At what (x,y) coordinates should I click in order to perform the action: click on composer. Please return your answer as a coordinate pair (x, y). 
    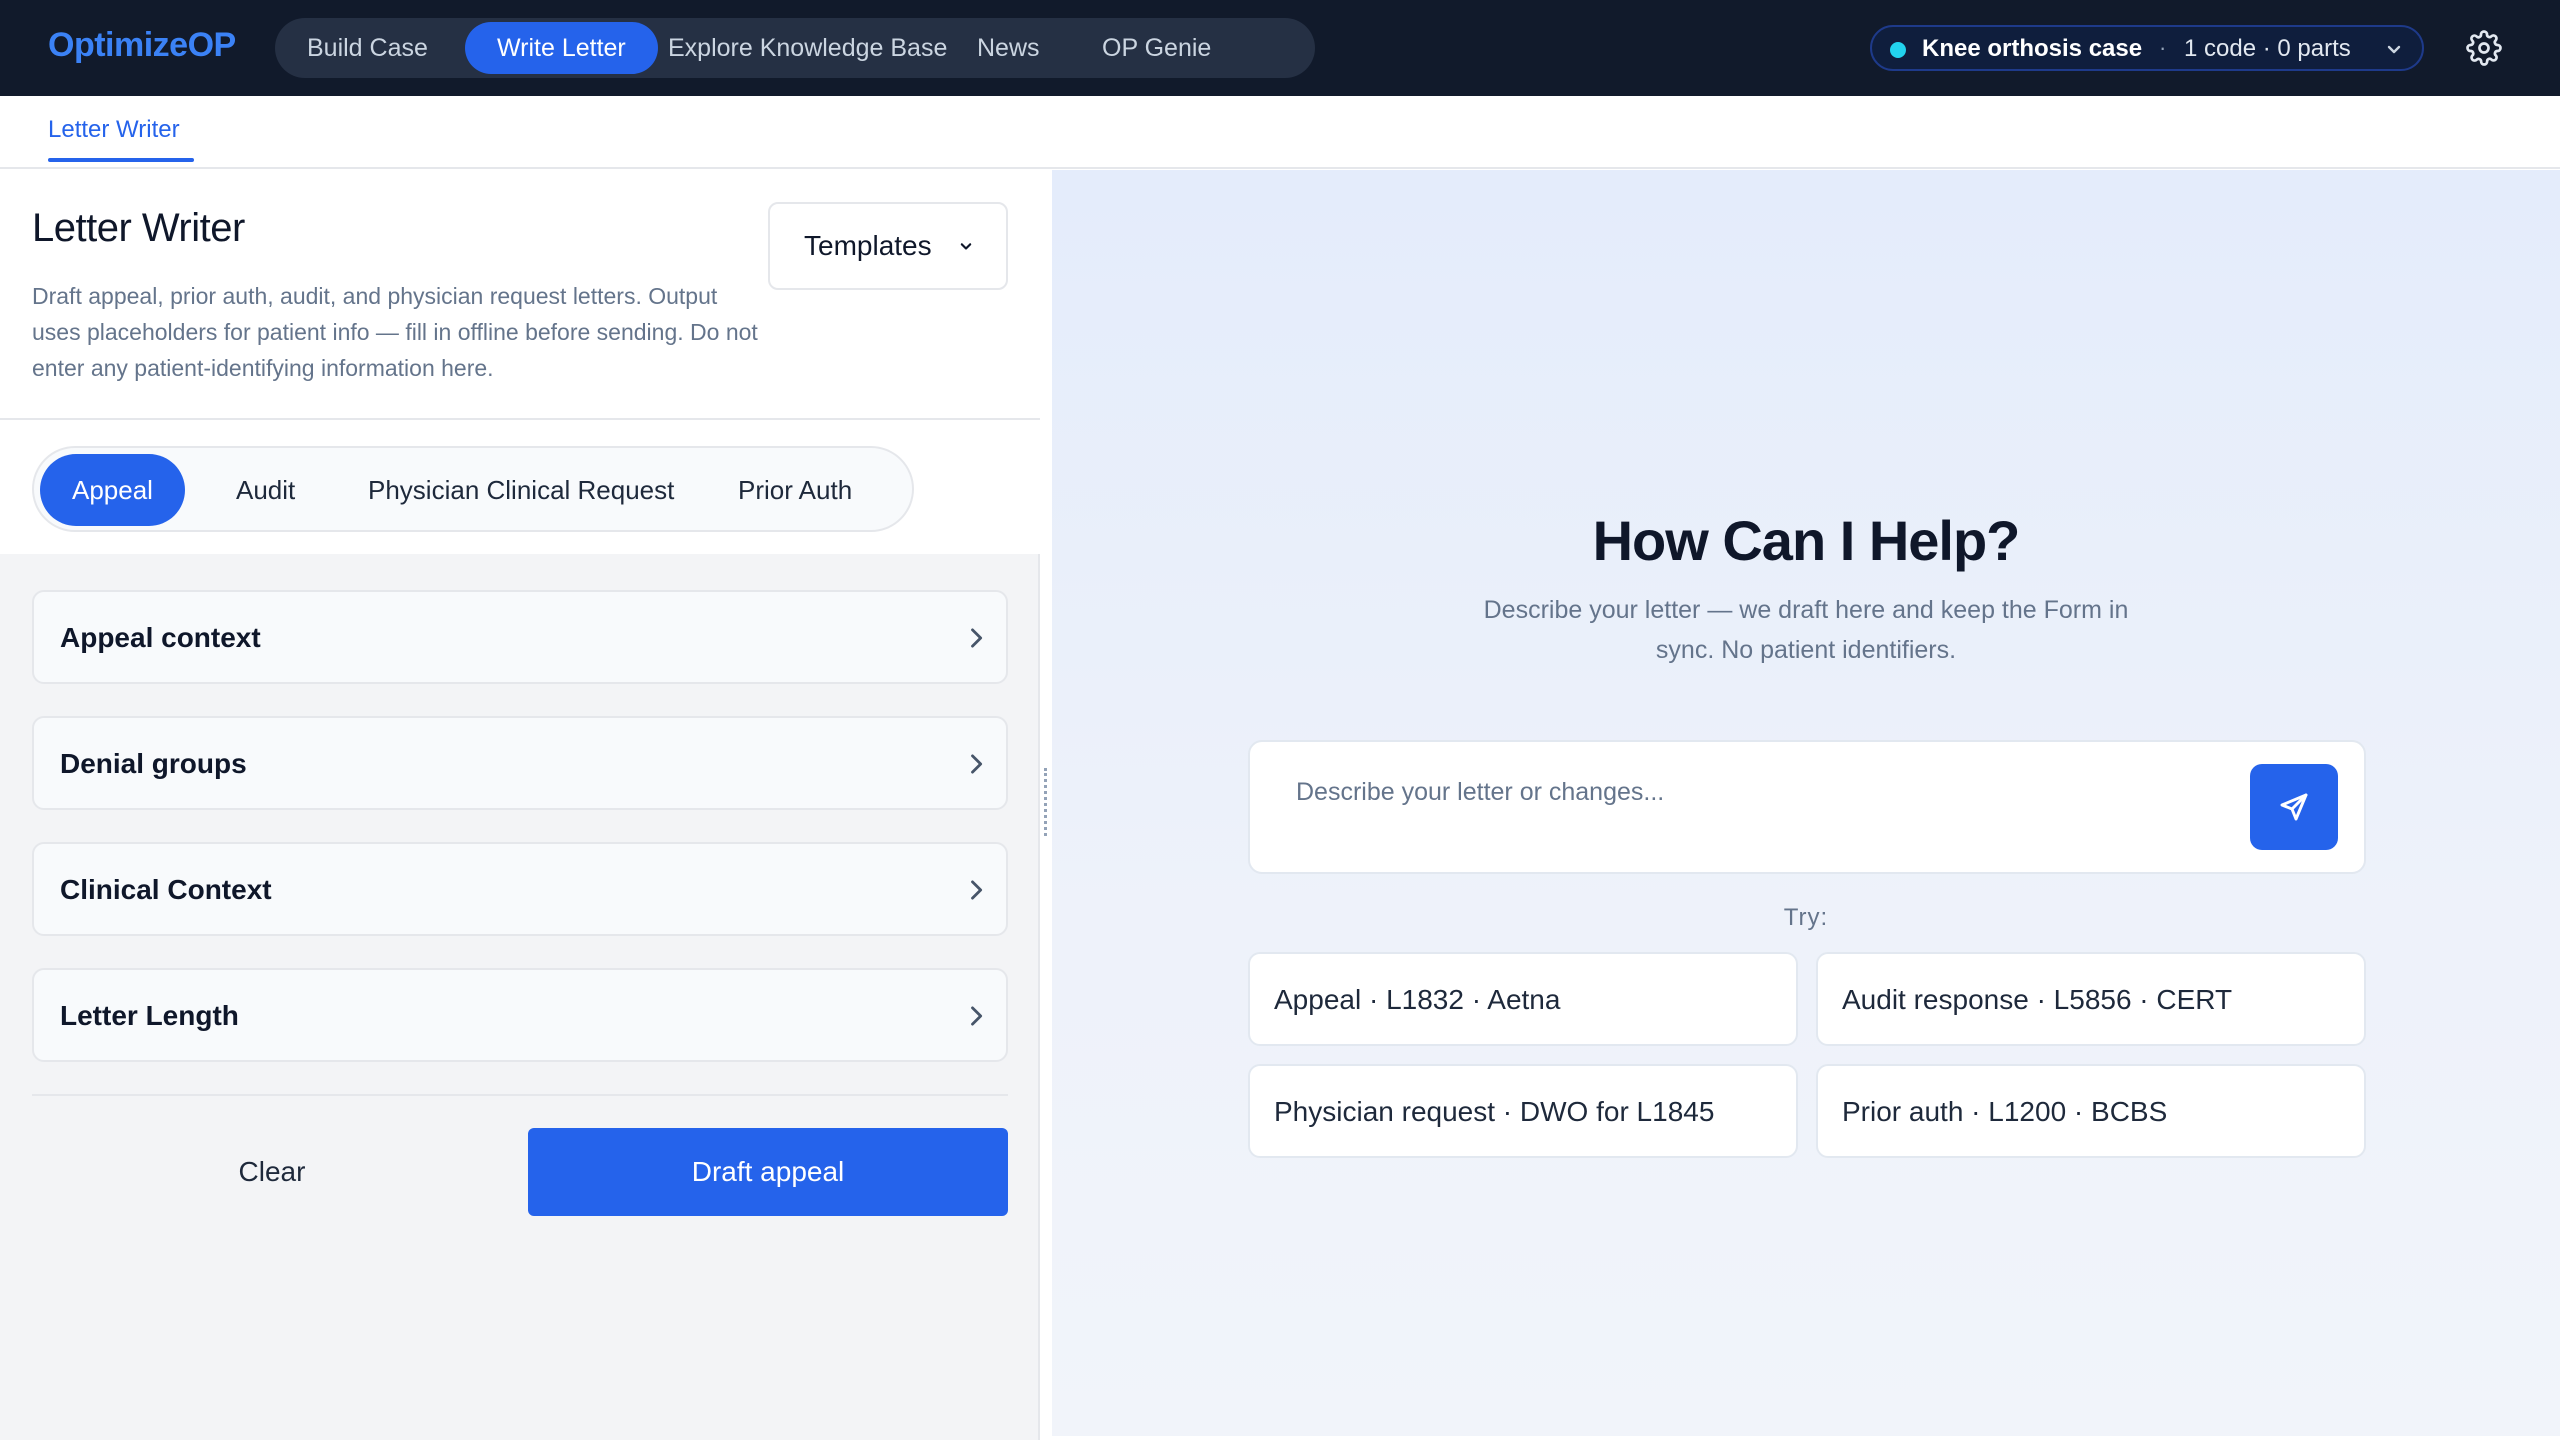
    Looking at the image, I should click on (1807, 807).